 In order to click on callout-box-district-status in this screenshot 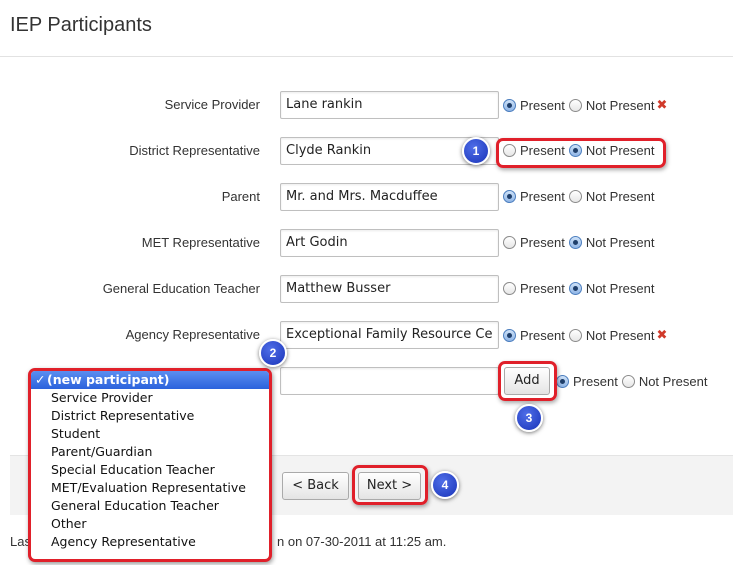, I will do `click(581, 153)`.